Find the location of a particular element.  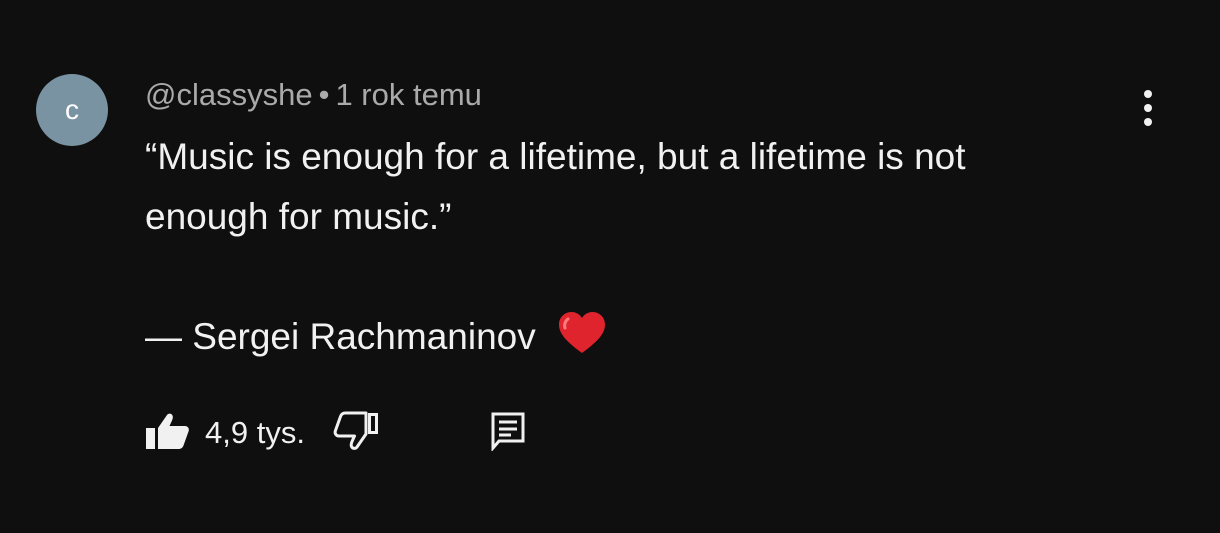

avatar-letter: c is located at coordinates (72, 109).